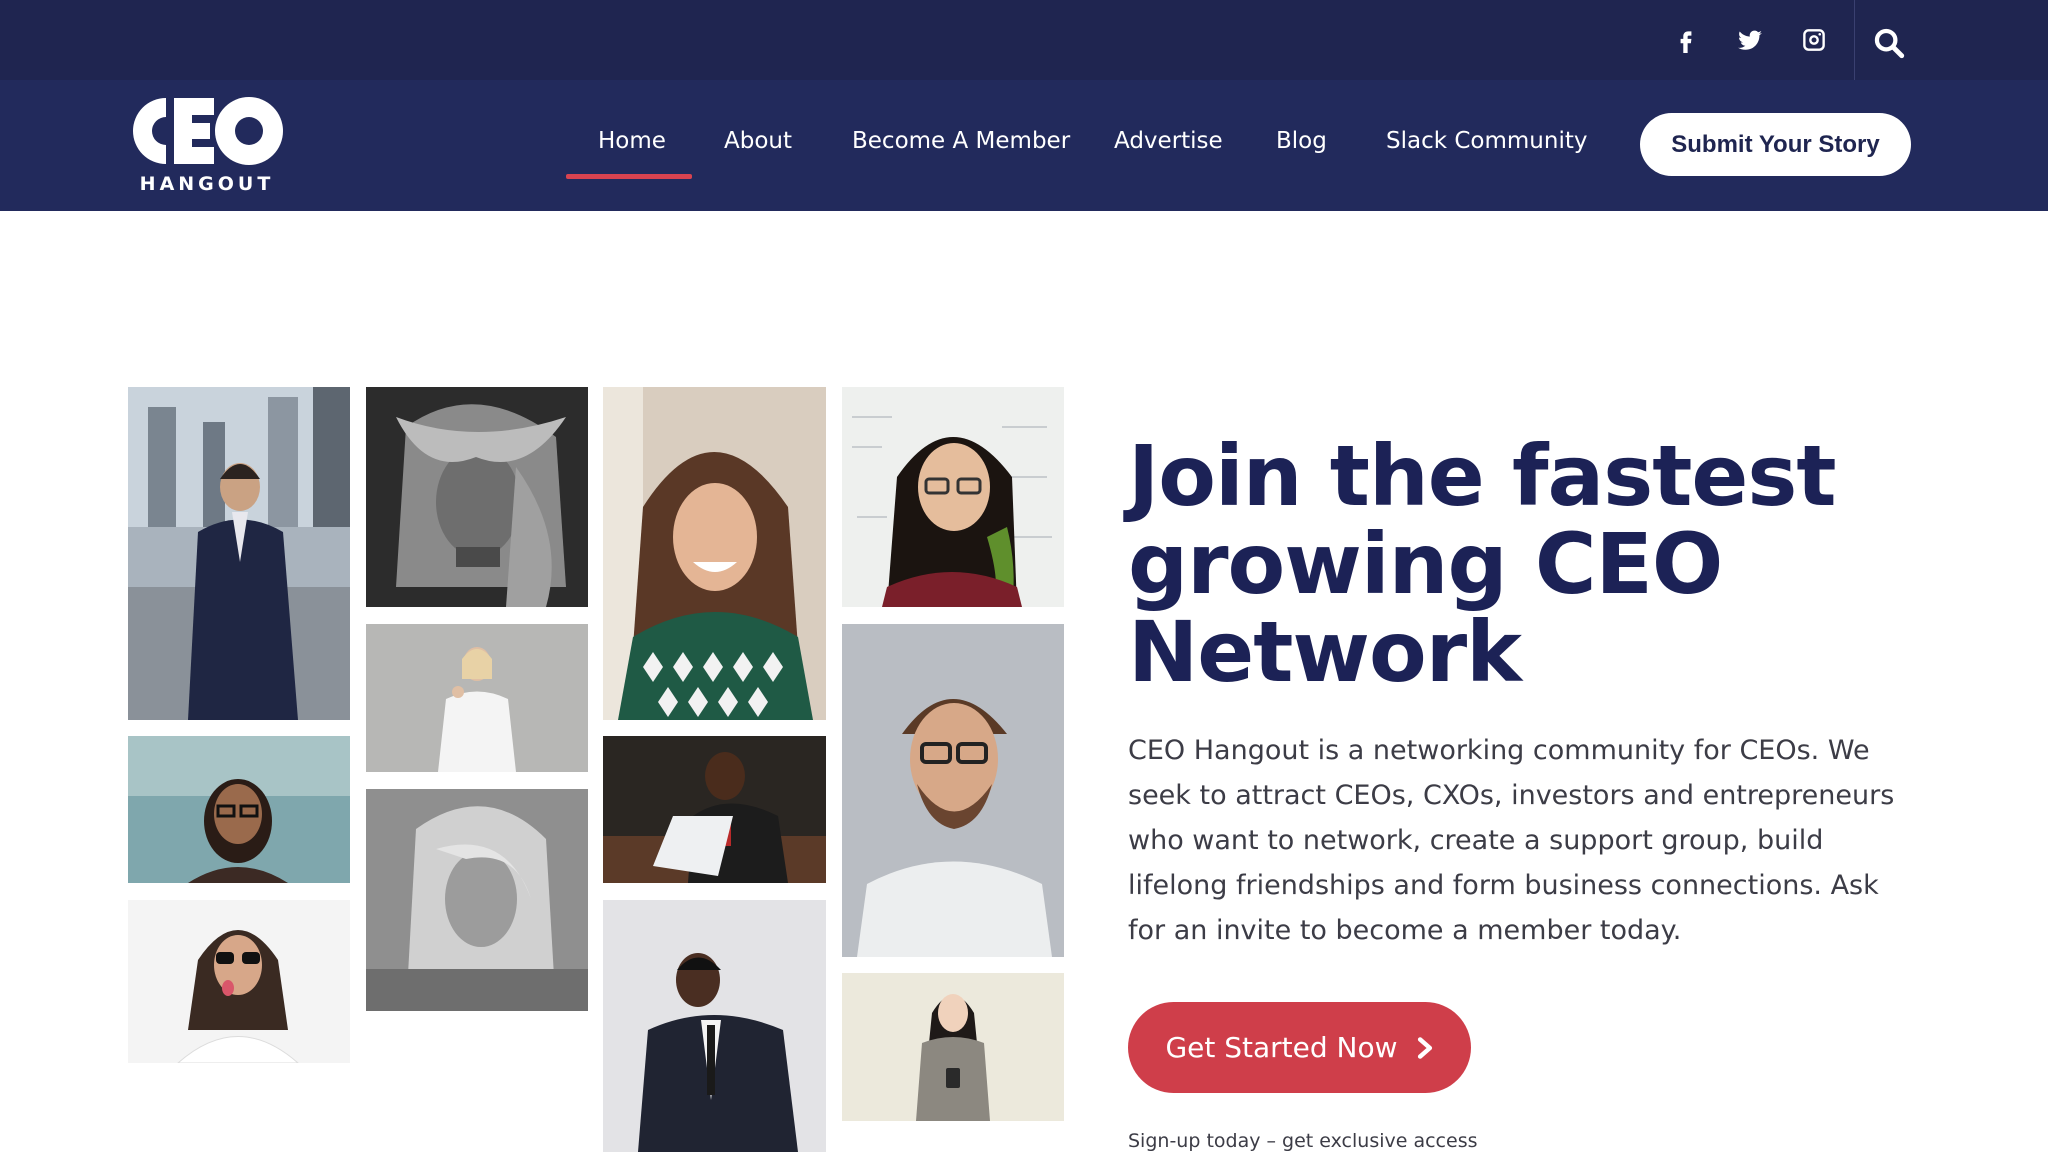  What do you see at coordinates (961, 141) in the screenshot?
I see `nav-become-a-member: Become A Member` at bounding box center [961, 141].